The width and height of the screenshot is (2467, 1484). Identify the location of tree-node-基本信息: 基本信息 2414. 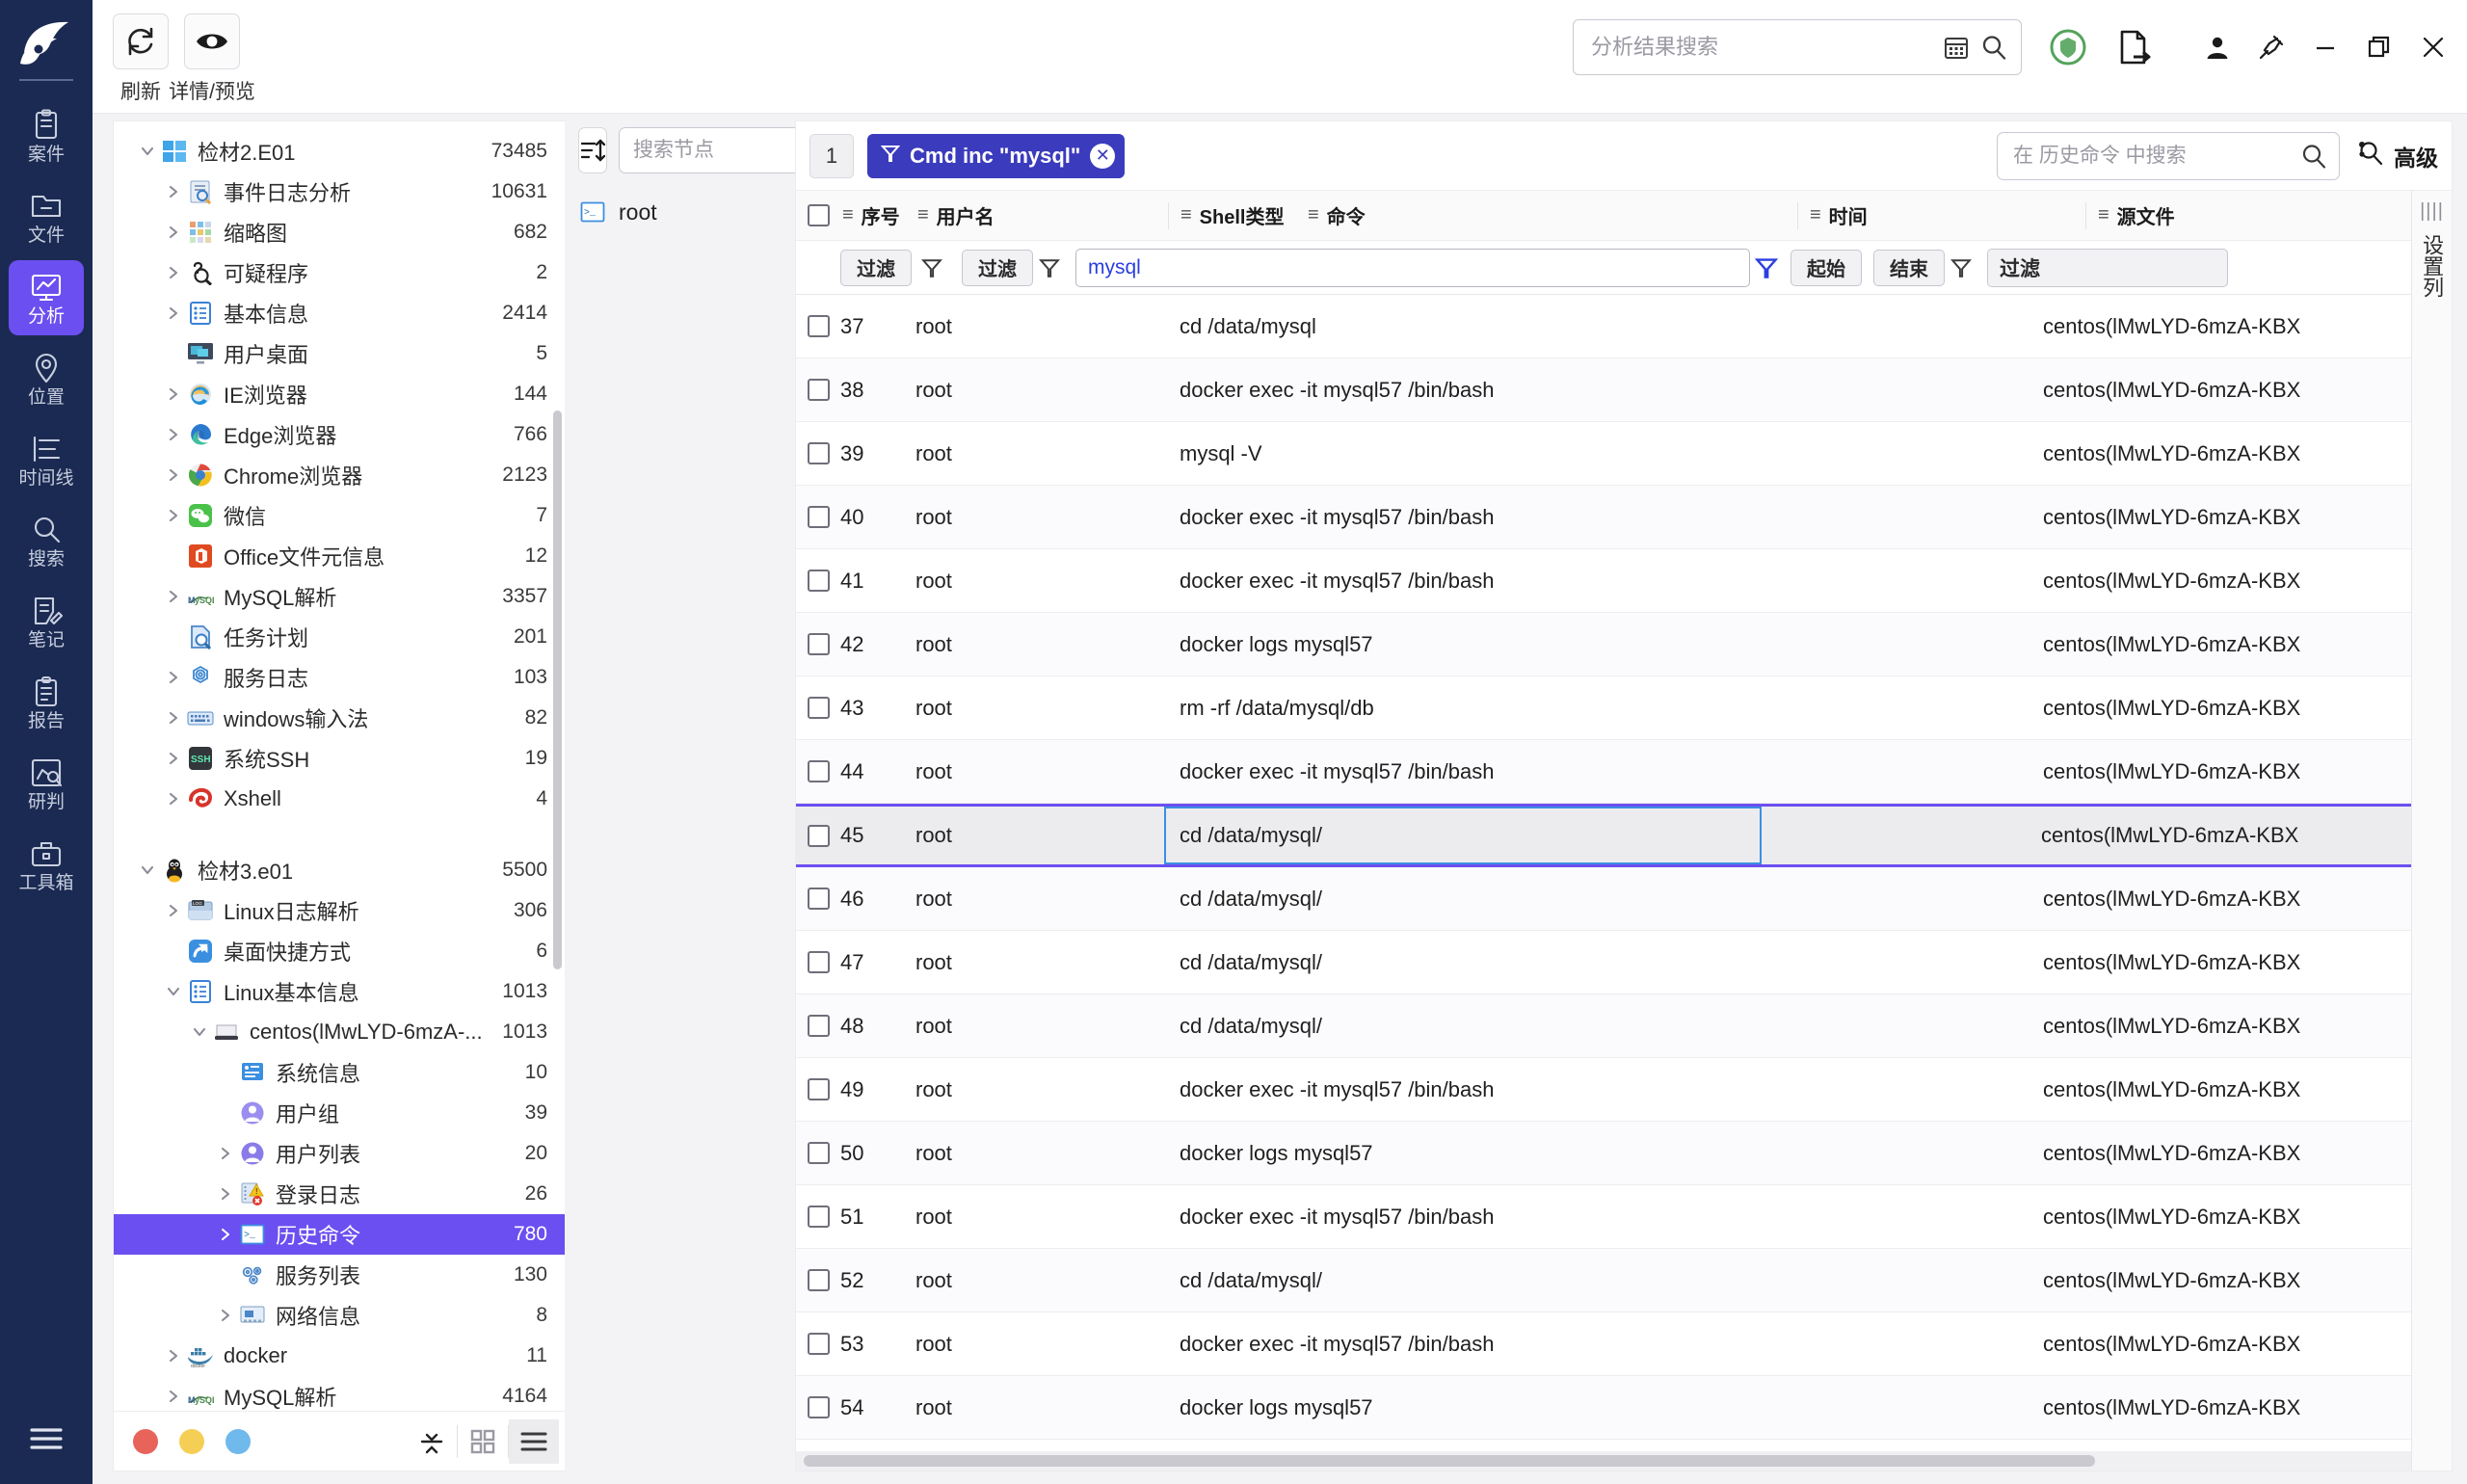
(339, 313).